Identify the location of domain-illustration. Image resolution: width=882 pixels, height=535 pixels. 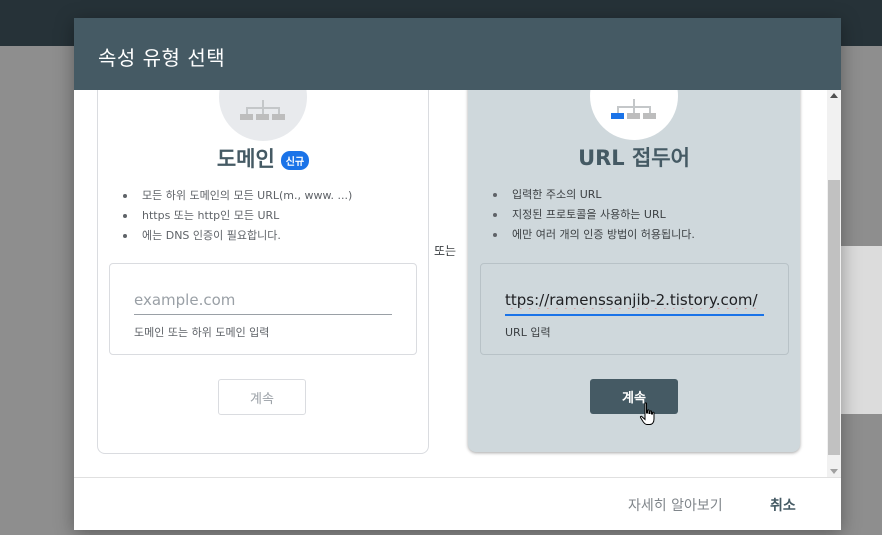
(263, 115).